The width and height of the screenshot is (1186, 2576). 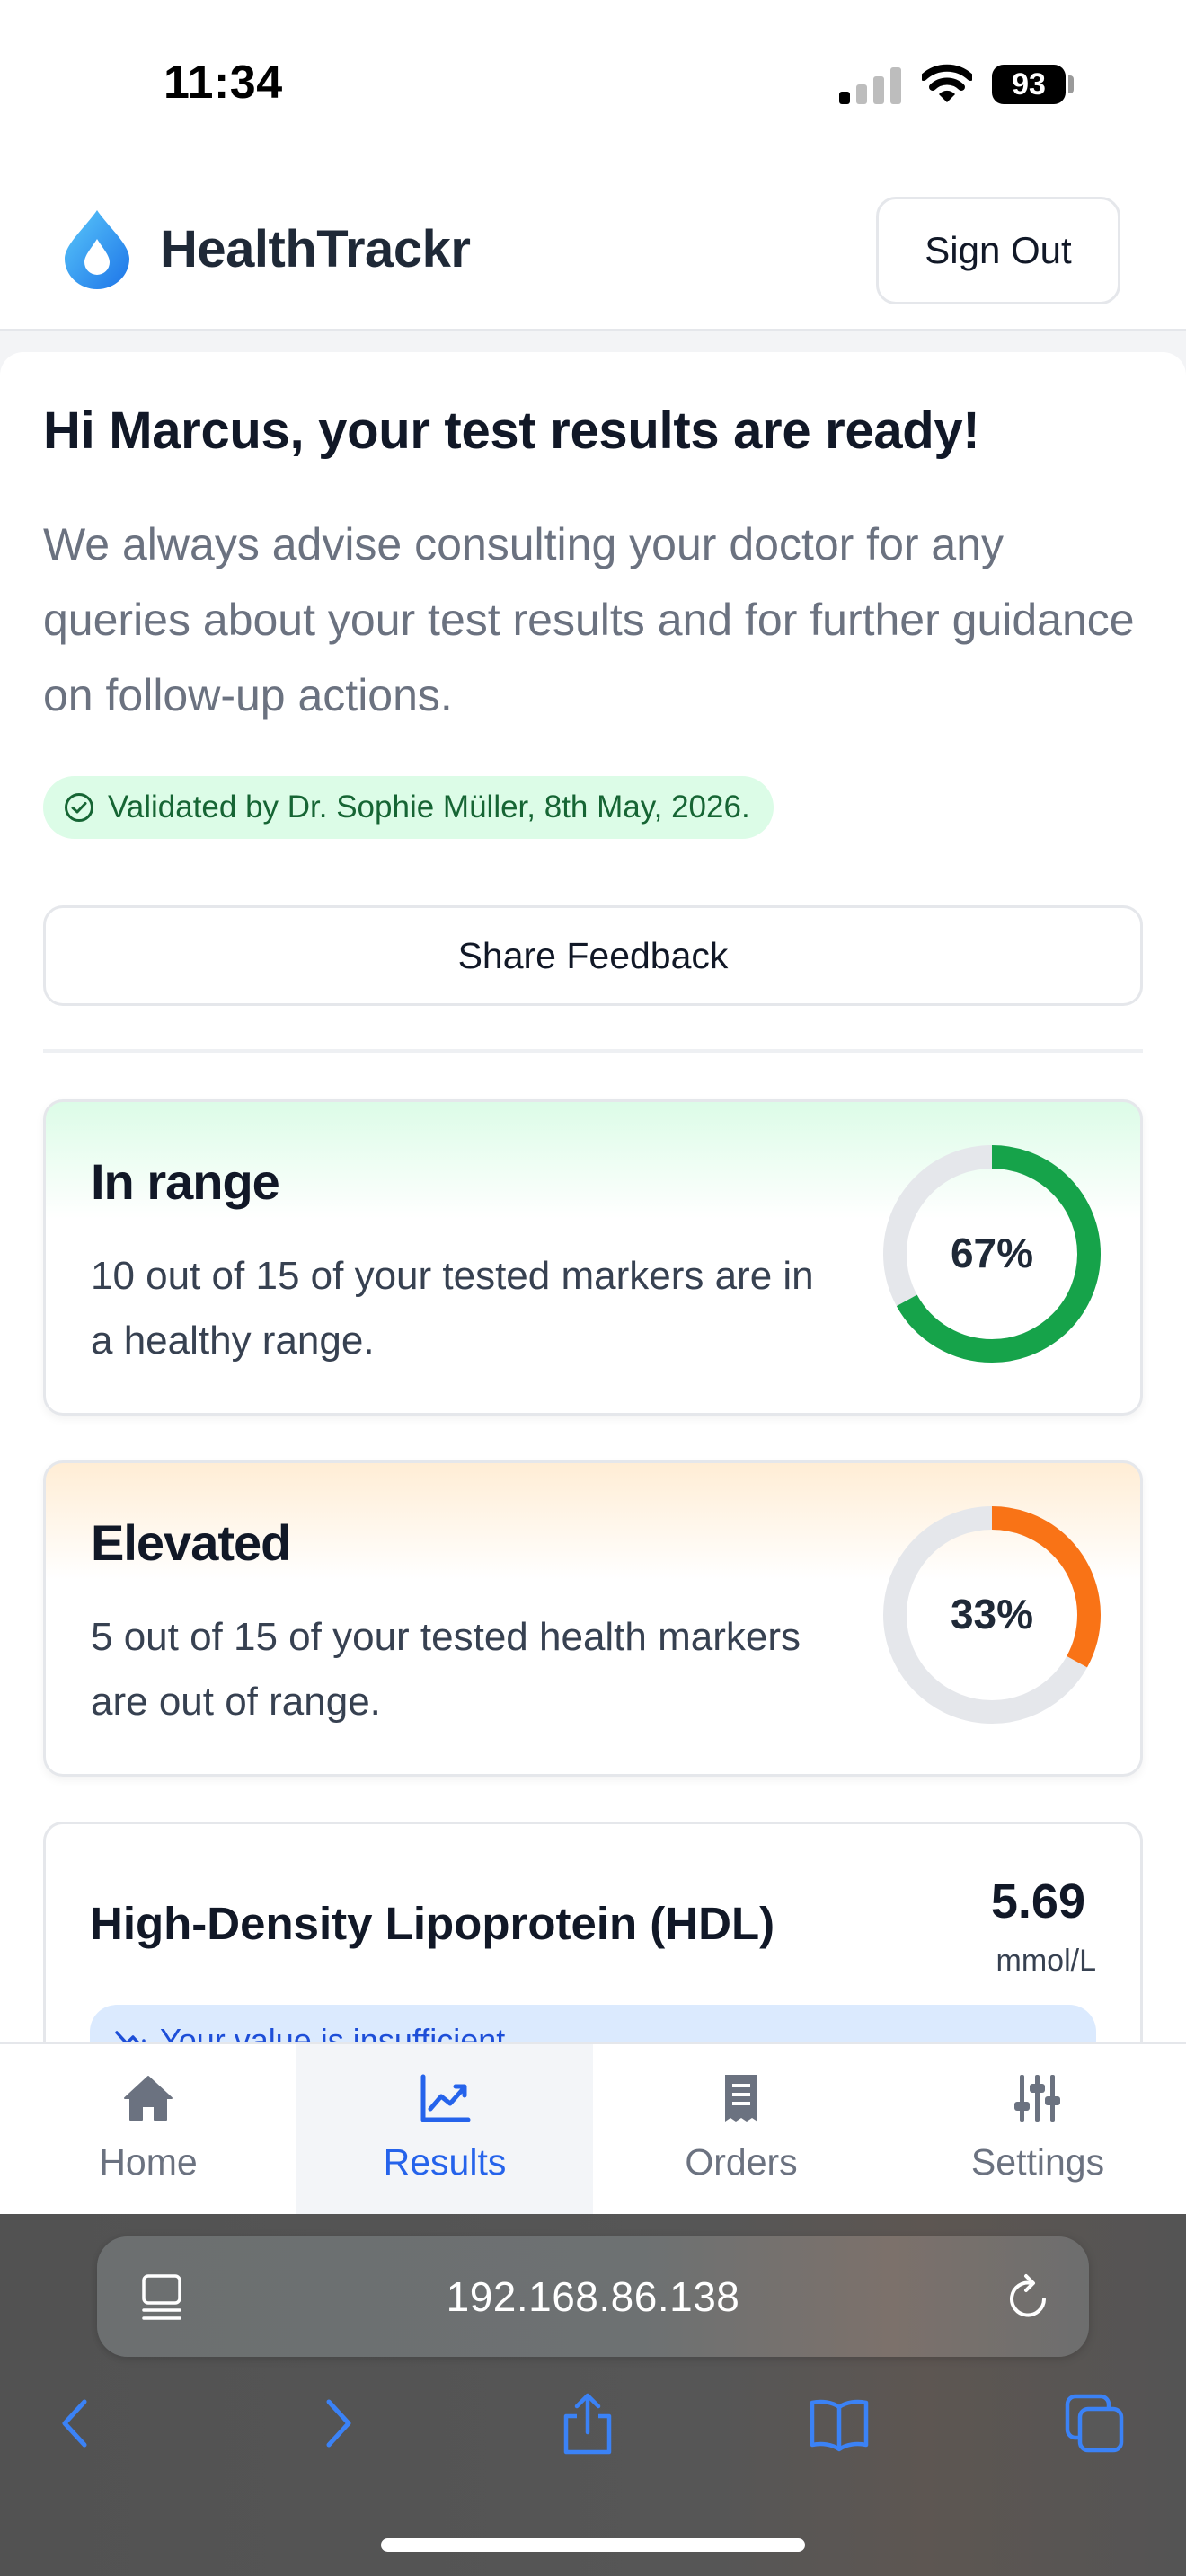 I want to click on share-icon, so click(x=587, y=2423).